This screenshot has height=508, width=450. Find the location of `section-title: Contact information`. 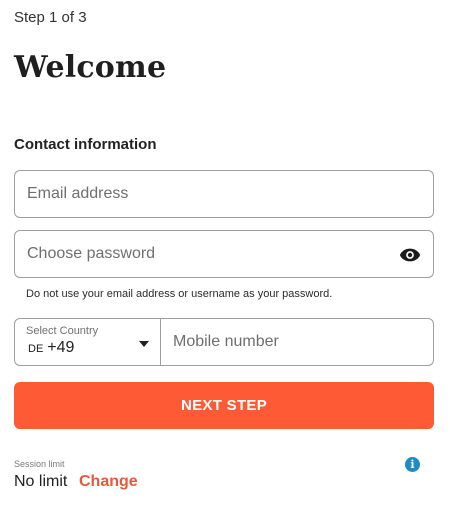

section-title: Contact information is located at coordinates (85, 144).